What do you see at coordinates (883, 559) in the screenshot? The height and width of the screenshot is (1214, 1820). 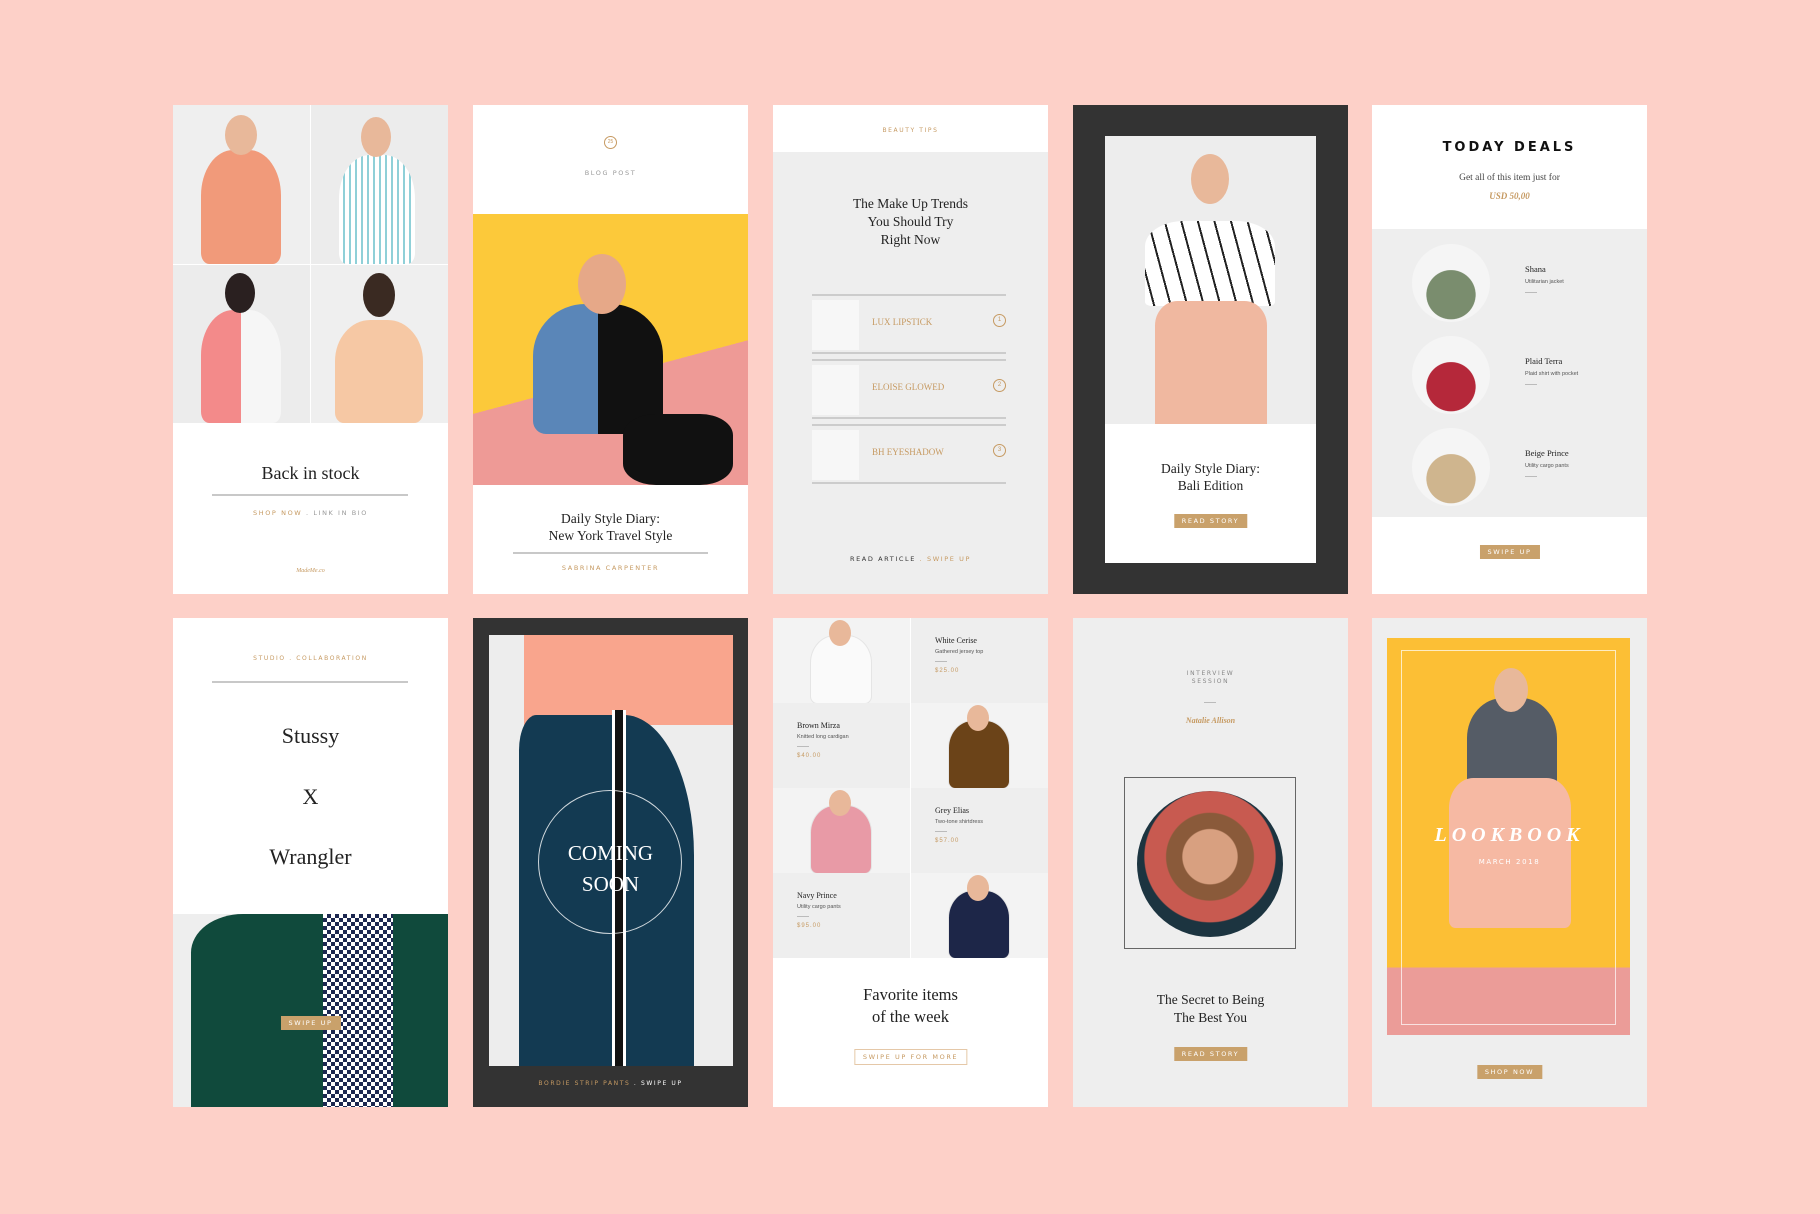 I see `read-article-link: READ ARTICLE` at bounding box center [883, 559].